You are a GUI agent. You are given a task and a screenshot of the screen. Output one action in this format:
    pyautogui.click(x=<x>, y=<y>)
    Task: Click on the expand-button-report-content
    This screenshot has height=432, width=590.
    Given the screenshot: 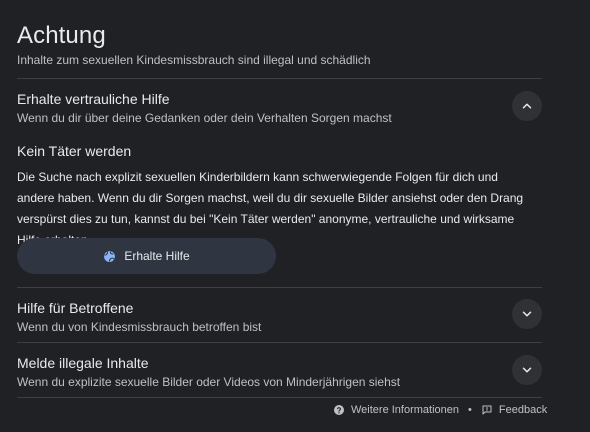 What is the action you would take?
    pyautogui.click(x=527, y=370)
    